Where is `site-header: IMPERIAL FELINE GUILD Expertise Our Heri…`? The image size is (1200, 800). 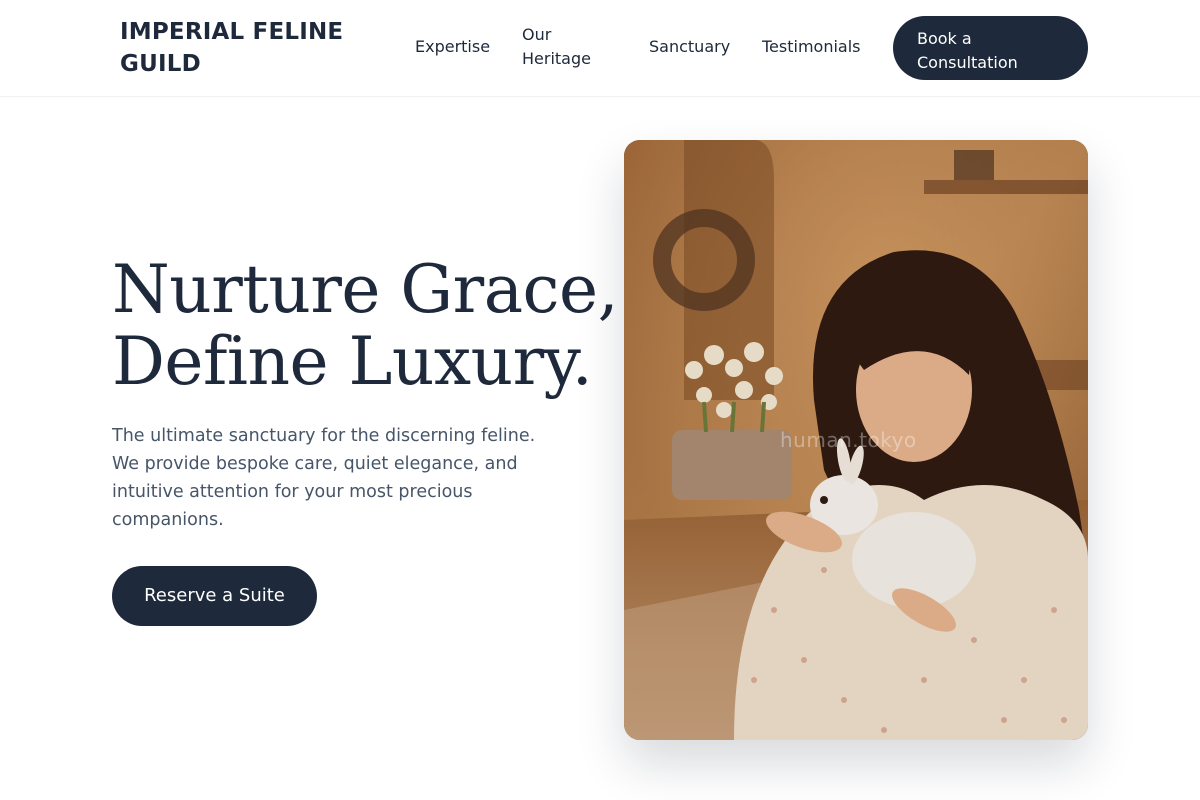
site-header: IMPERIAL FELINE GUILD Expertise Our Heri… is located at coordinates (600, 48).